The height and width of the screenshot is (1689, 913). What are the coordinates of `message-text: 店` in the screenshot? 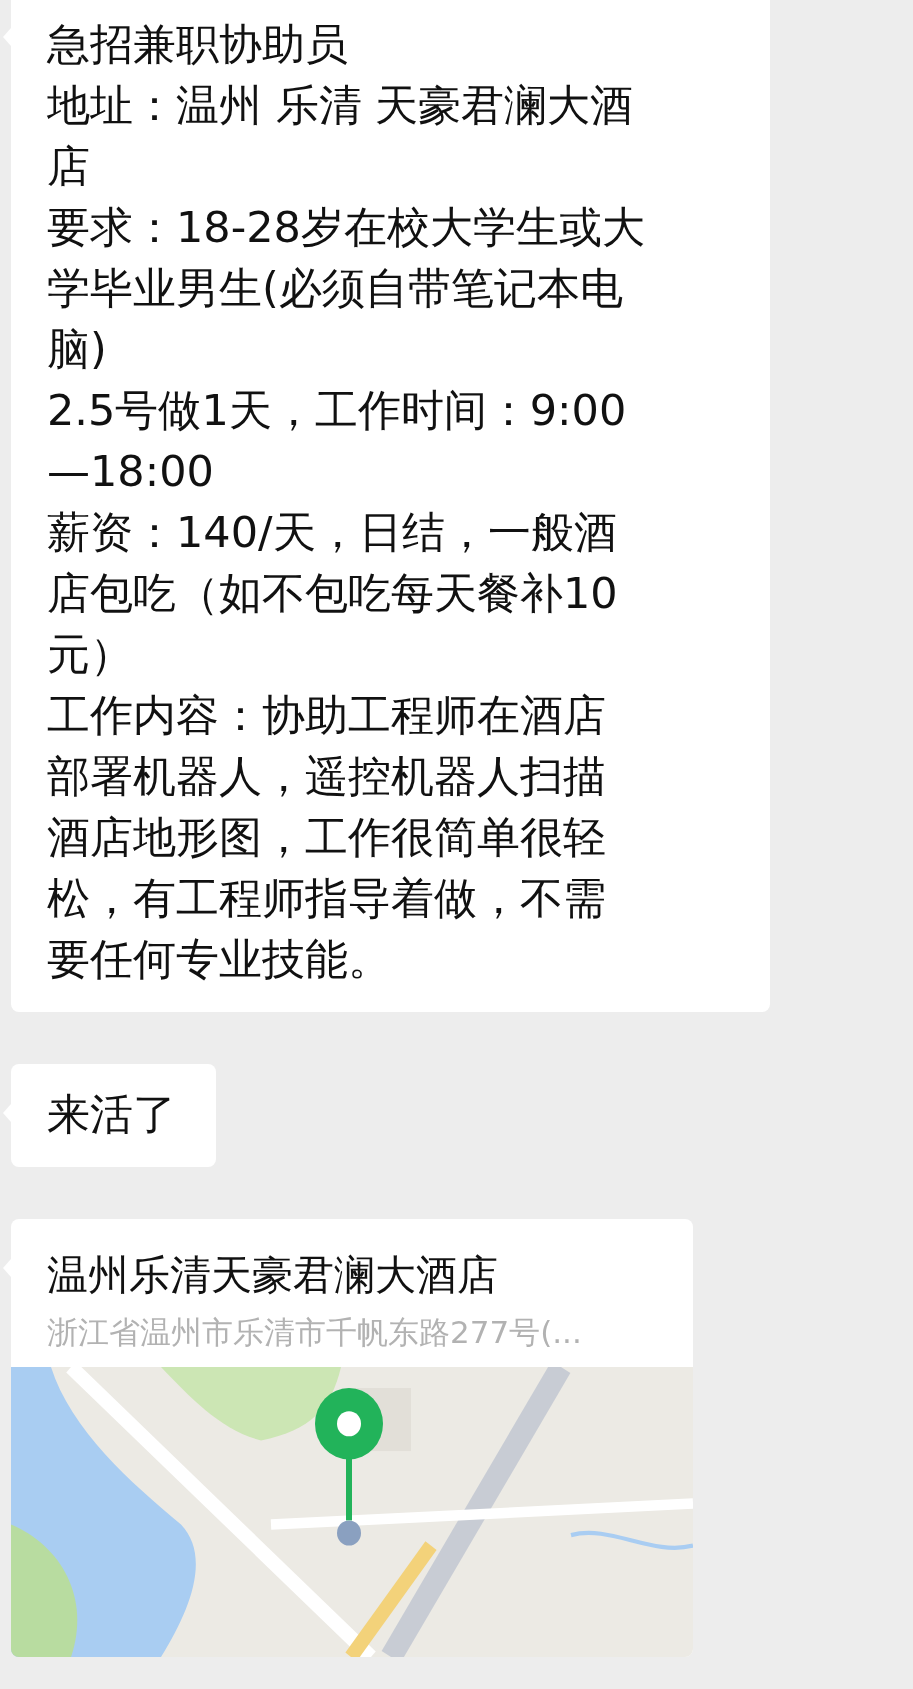 It's located at (69, 166).